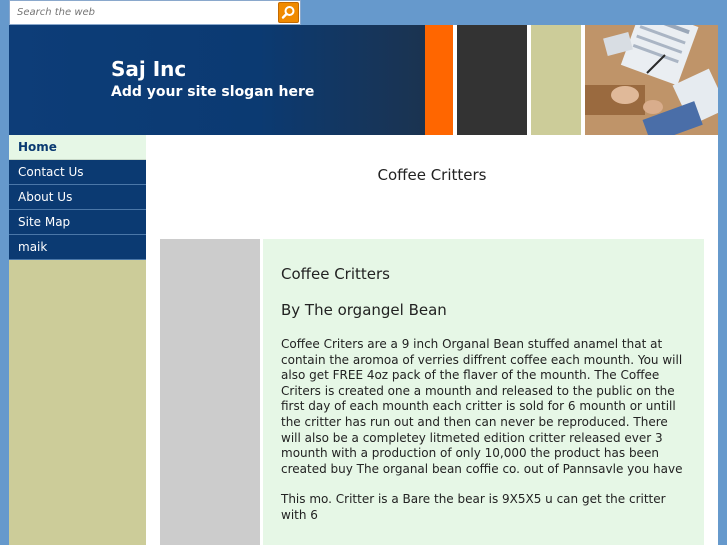 This screenshot has width=727, height=545. What do you see at coordinates (77, 340) in the screenshot?
I see `sidebar: Home Contact Us About Us Site Map maik` at bounding box center [77, 340].